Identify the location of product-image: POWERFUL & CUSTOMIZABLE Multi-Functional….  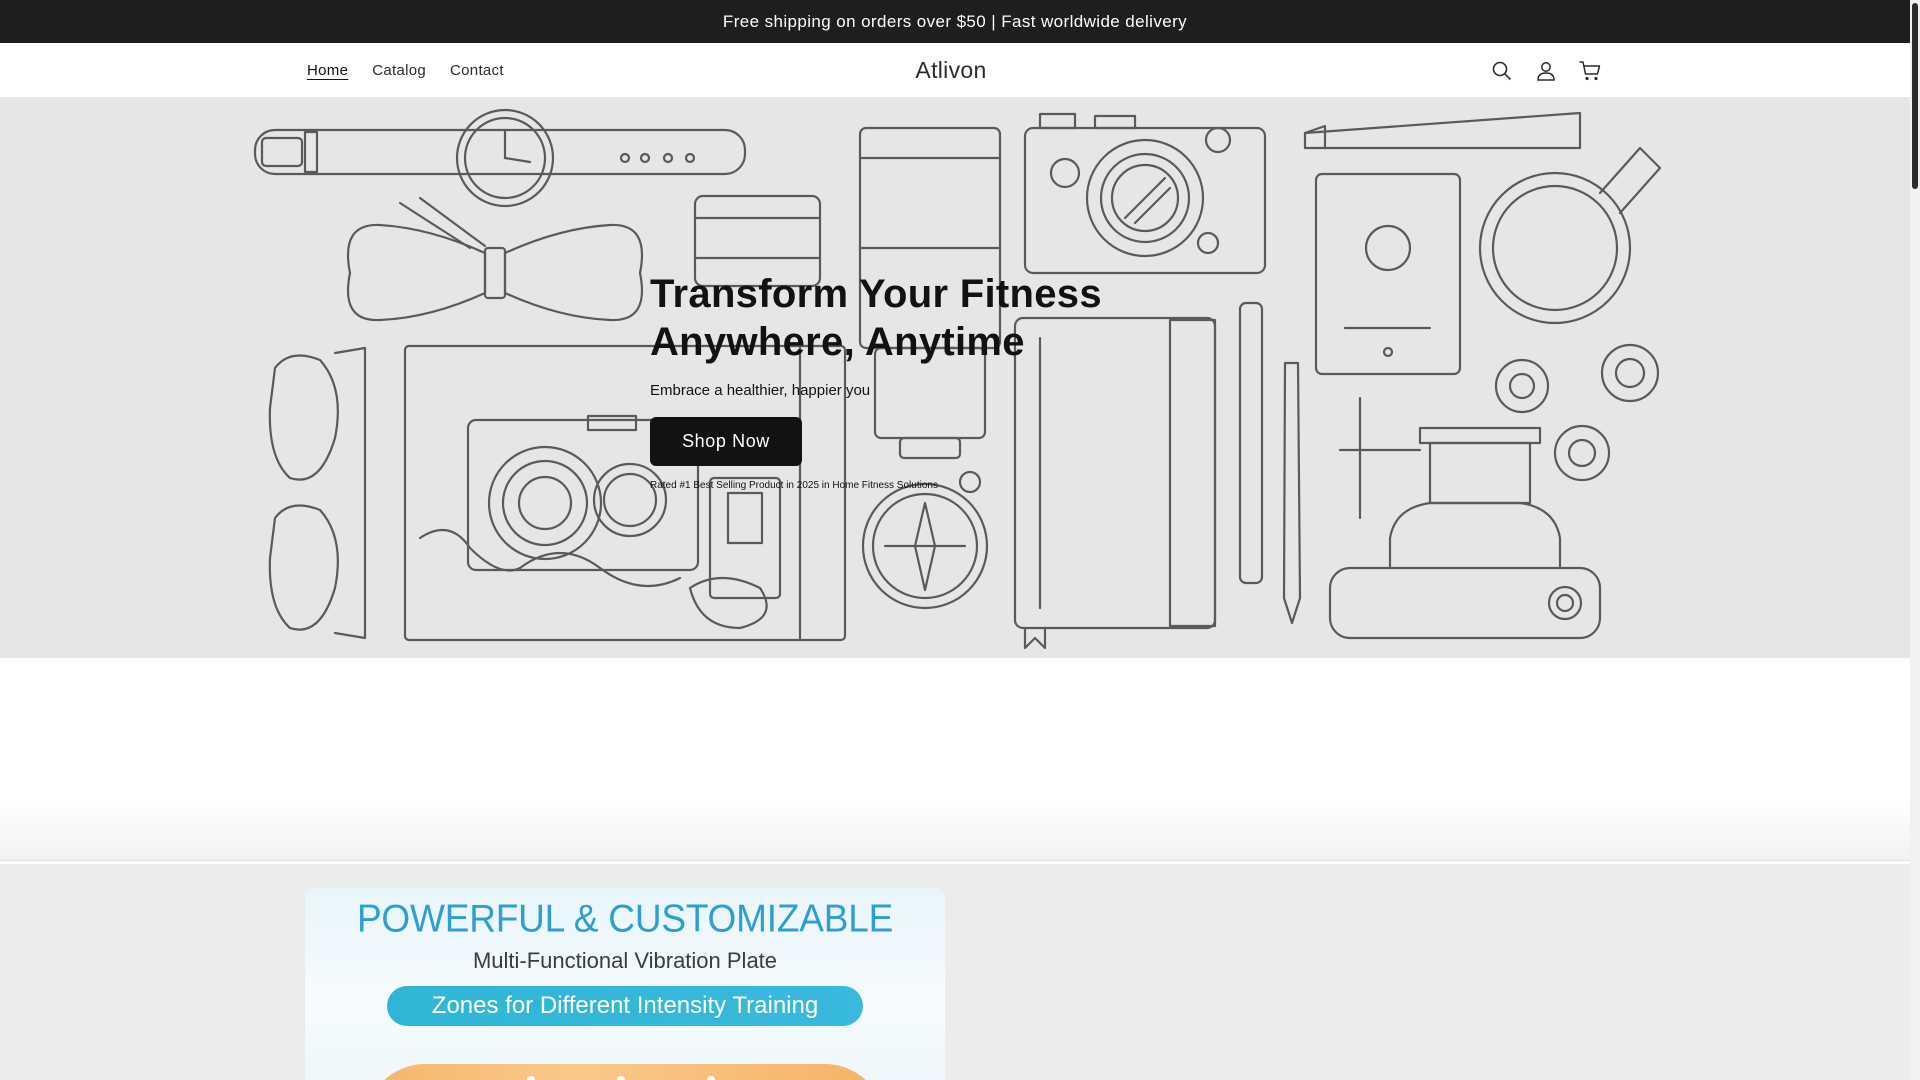
(625, 984).